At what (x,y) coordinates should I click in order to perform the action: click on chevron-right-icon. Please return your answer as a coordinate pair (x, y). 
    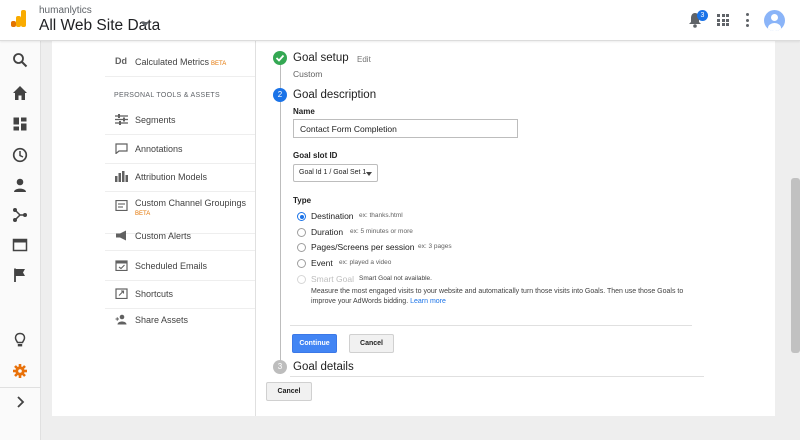
    Looking at the image, I should click on (20, 402).